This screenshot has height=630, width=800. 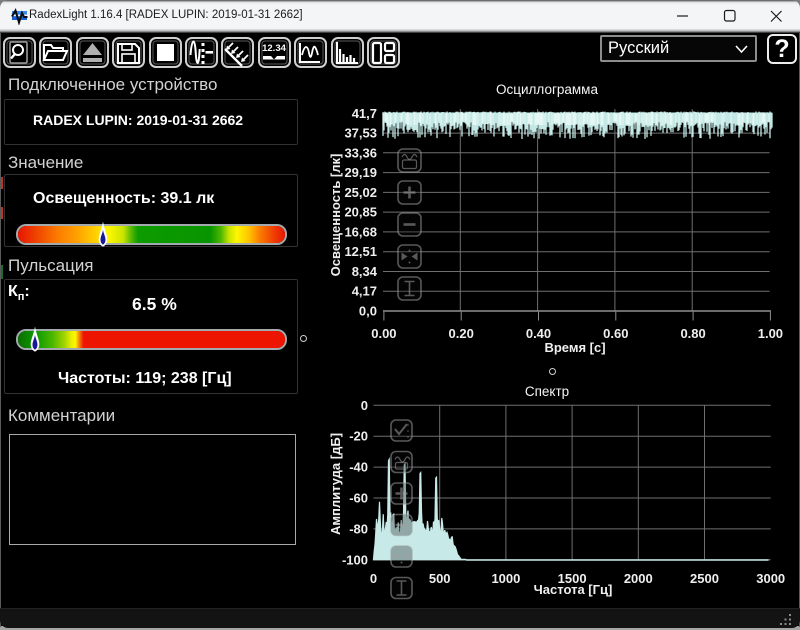 What do you see at coordinates (692, 333) in the screenshot?
I see `svg-text: 0.80` at bounding box center [692, 333].